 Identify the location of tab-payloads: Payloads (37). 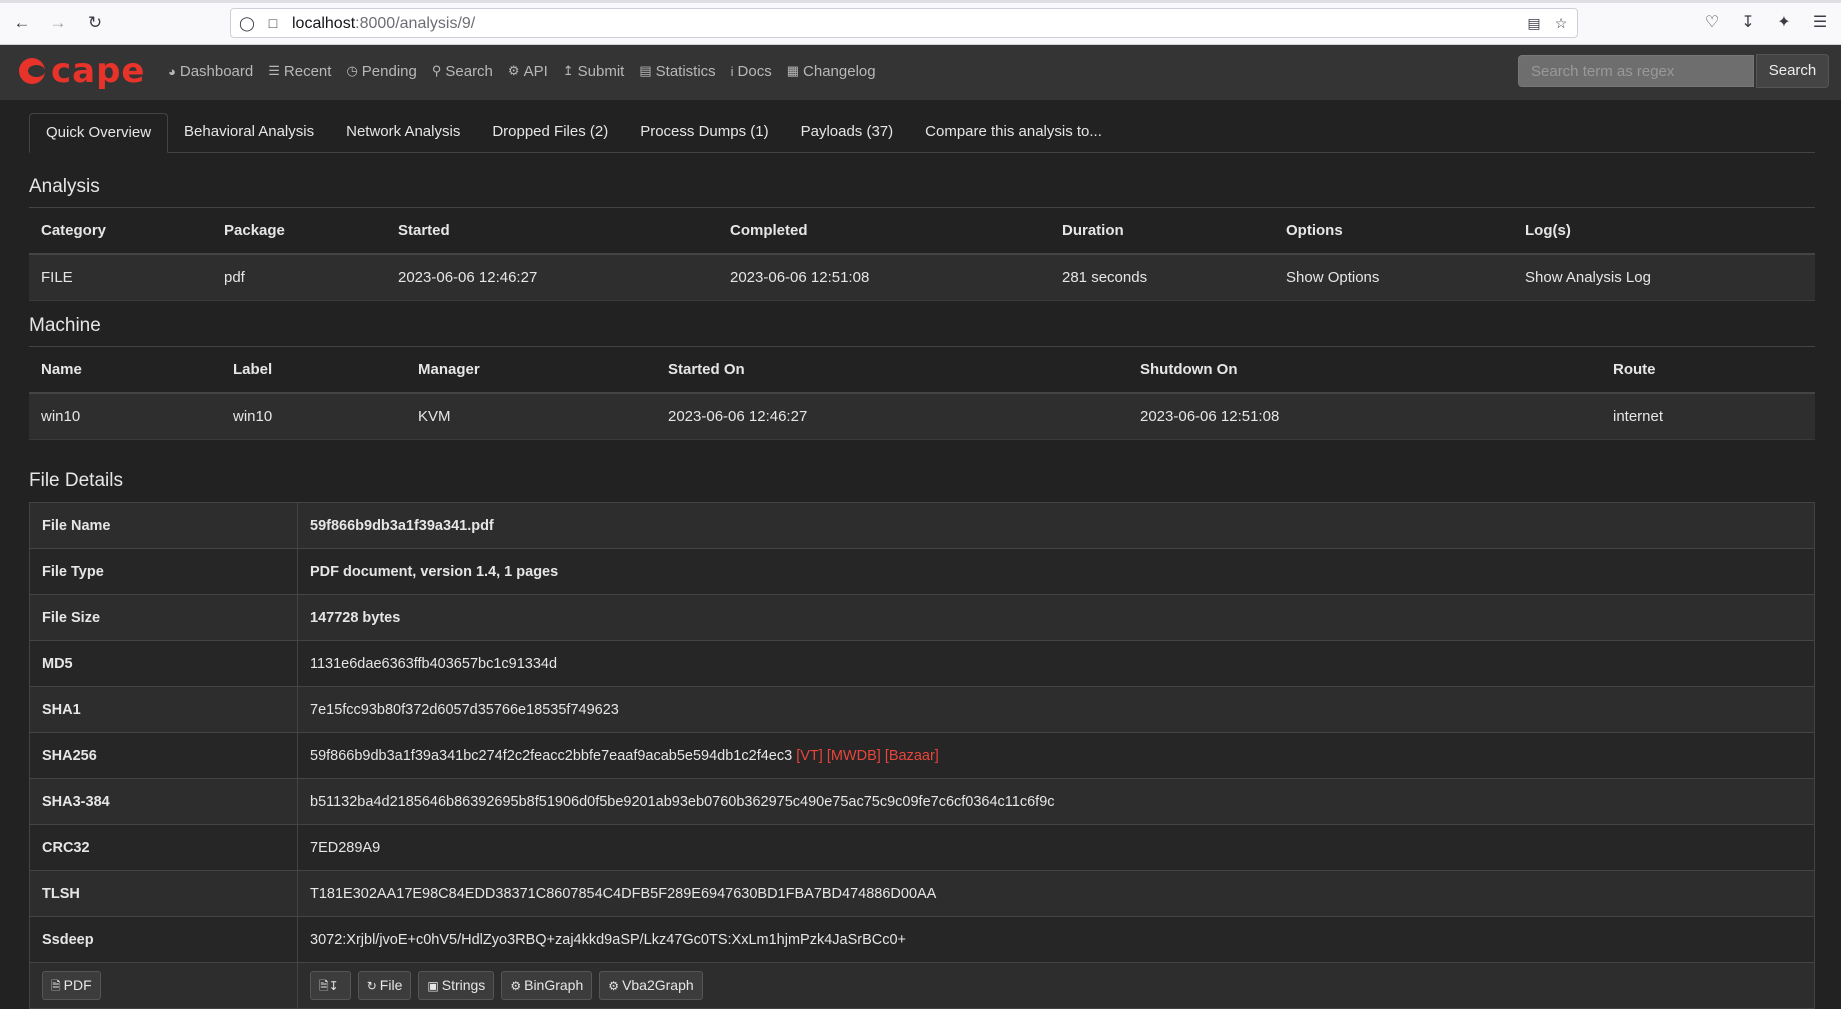
(847, 132).